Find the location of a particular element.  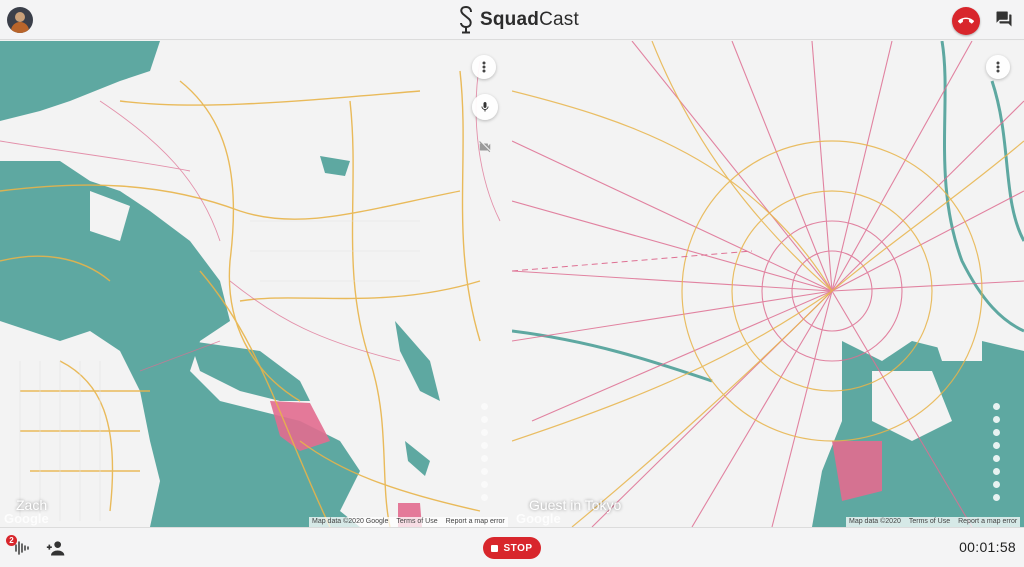

brand-name: SquadCast is located at coordinates (529, 19).